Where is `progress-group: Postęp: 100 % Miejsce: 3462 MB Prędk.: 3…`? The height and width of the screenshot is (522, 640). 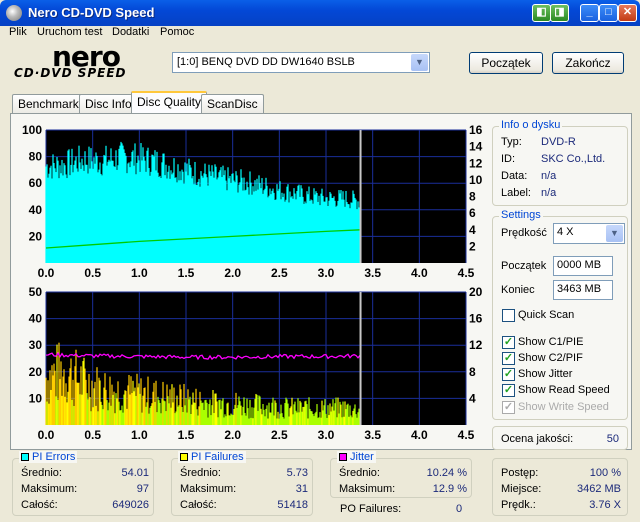
progress-group: Postęp: 100 % Miejsce: 3462 MB Prędk.: 3… is located at coordinates (560, 487).